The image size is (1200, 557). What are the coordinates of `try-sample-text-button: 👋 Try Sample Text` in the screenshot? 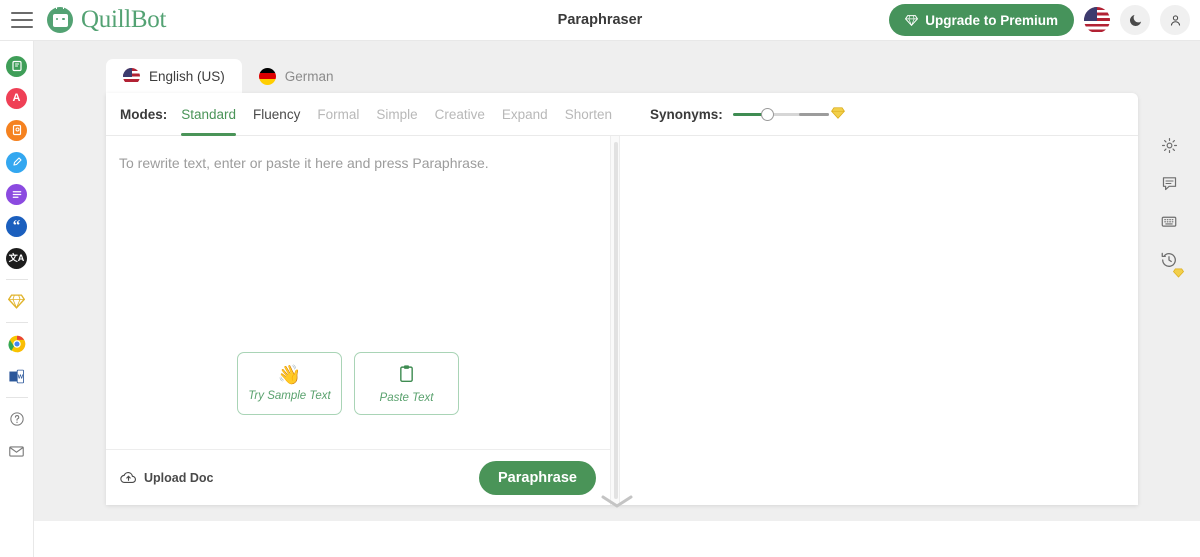 It's located at (289, 383).